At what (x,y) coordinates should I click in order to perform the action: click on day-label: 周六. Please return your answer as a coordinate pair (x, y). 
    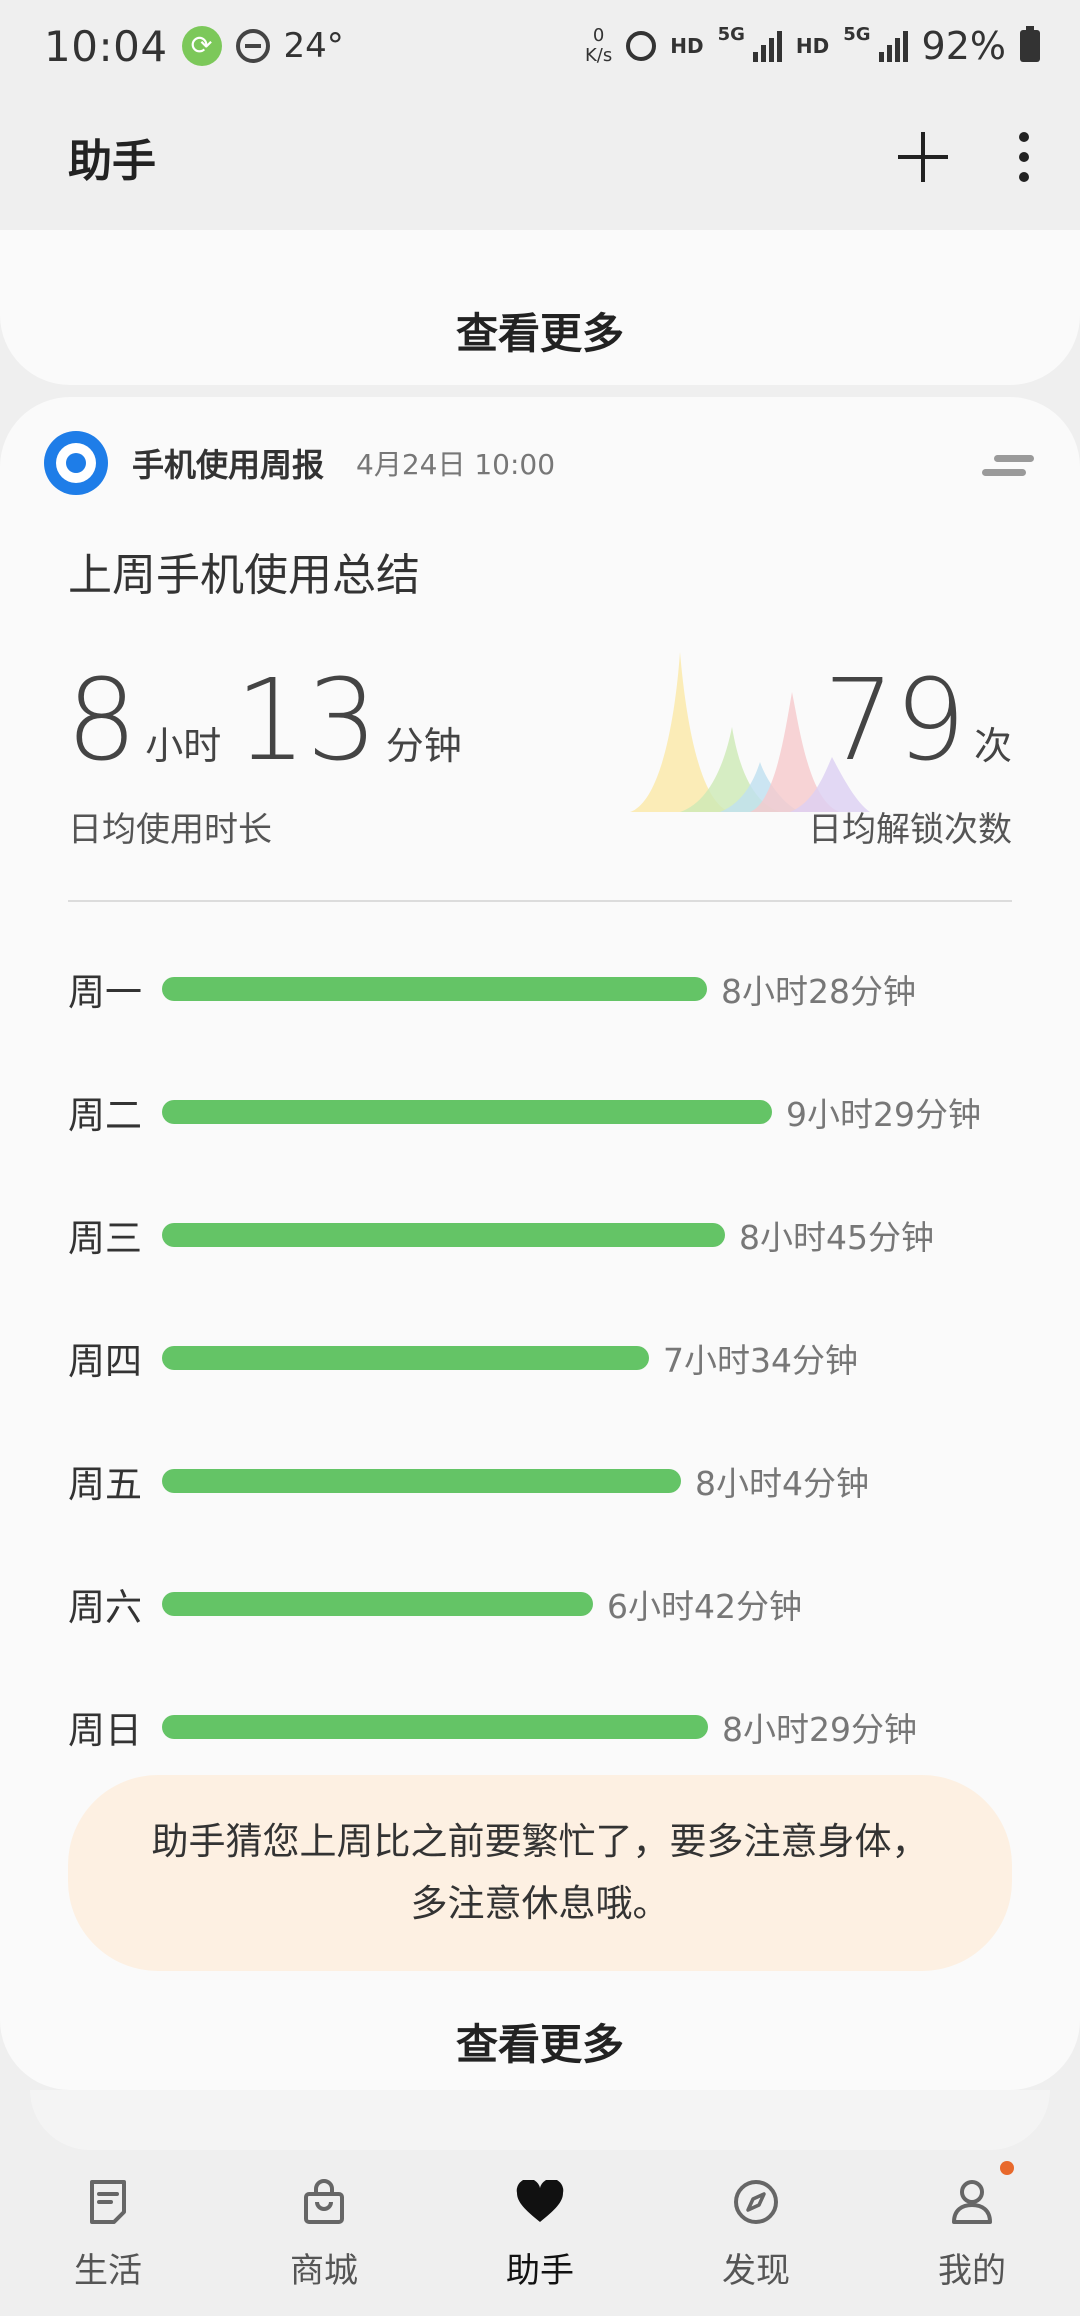
    Looking at the image, I should click on (105, 1607).